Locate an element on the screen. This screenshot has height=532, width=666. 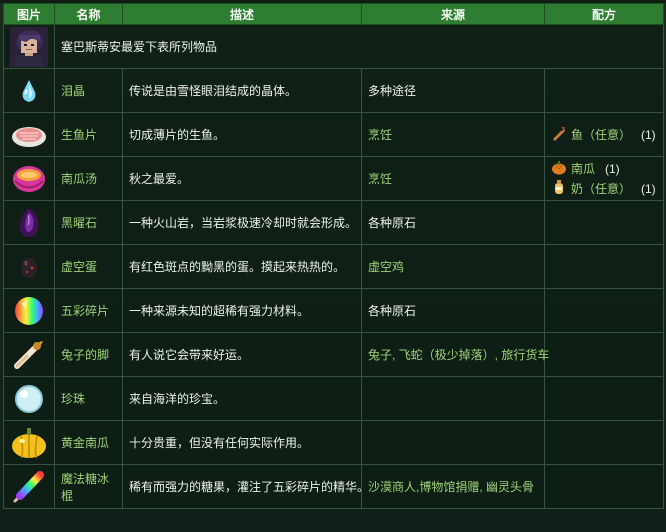
table-row: 虚空蛋 有红色斑点的黝黑的蛋。摸起来热热的。 虚空鸡 is located at coordinates (333, 266).